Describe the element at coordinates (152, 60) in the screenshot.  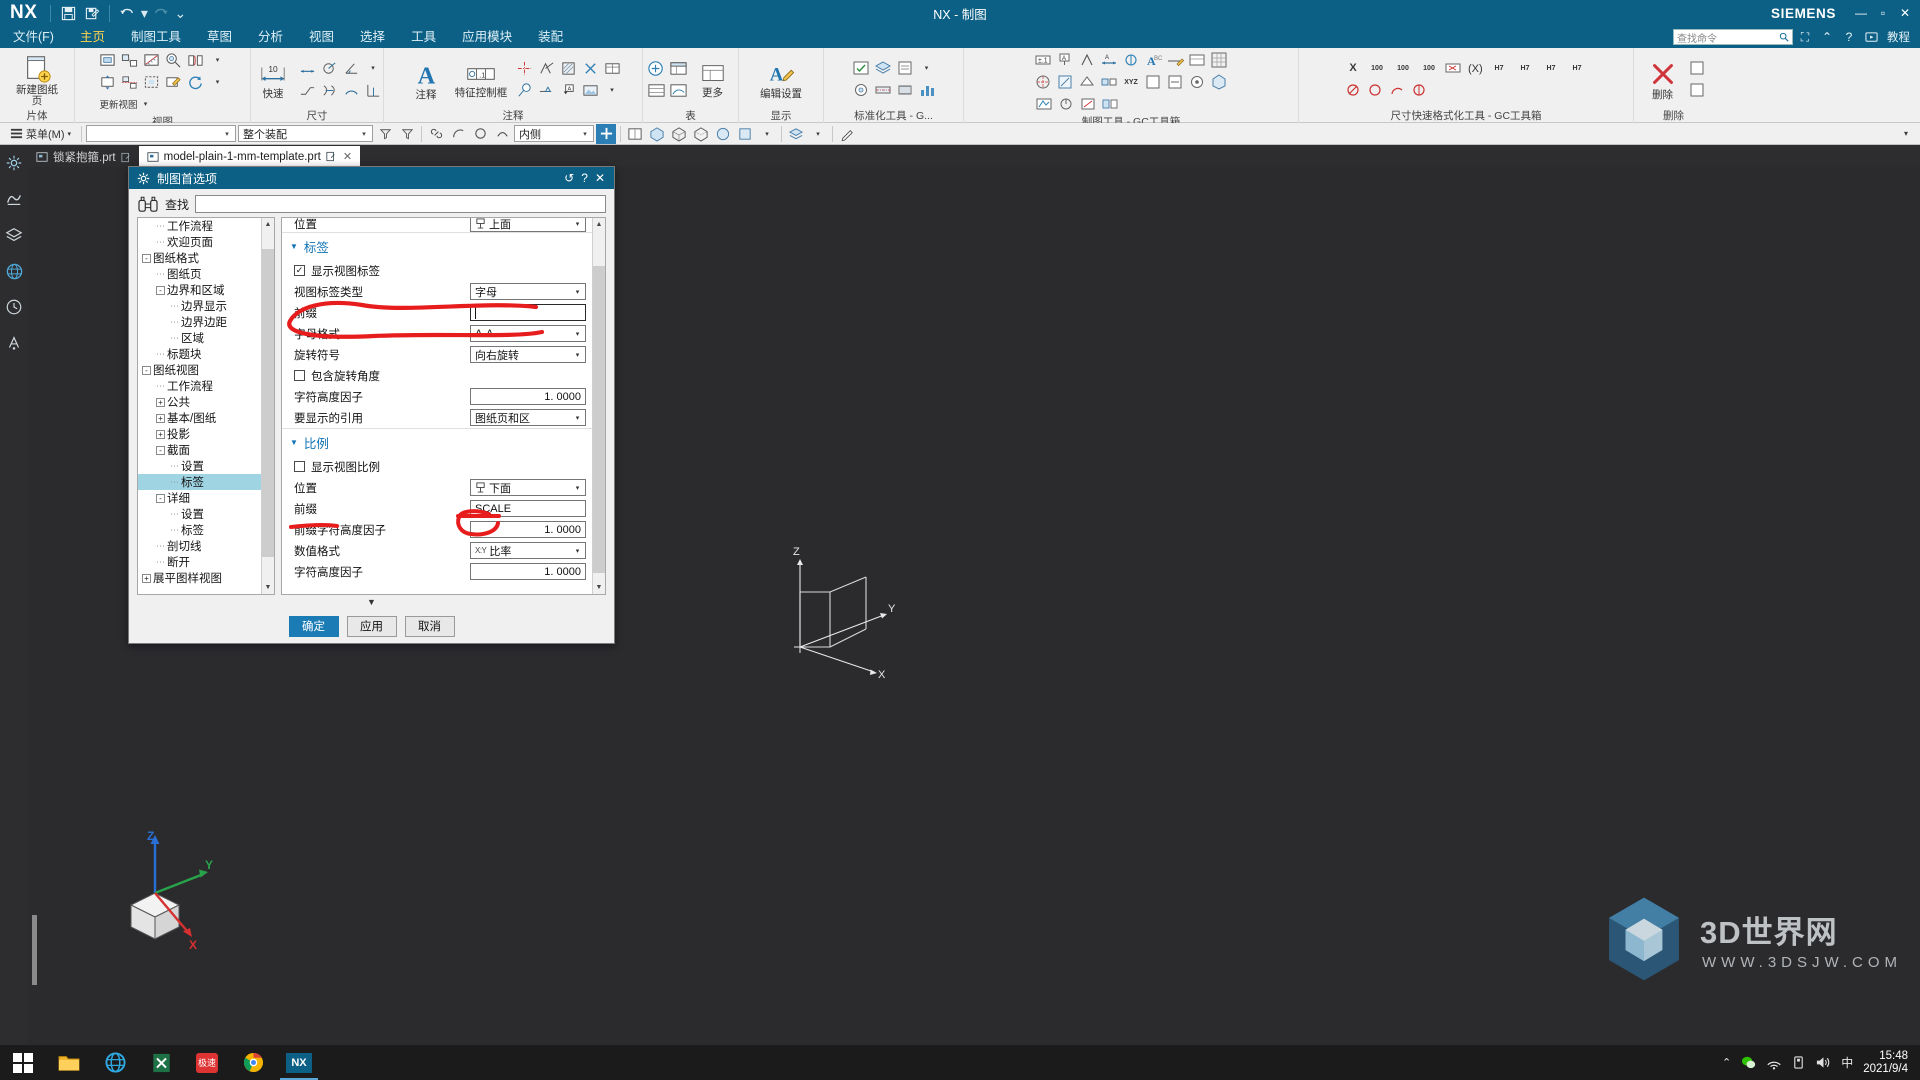
I see `section-view-icon` at that location.